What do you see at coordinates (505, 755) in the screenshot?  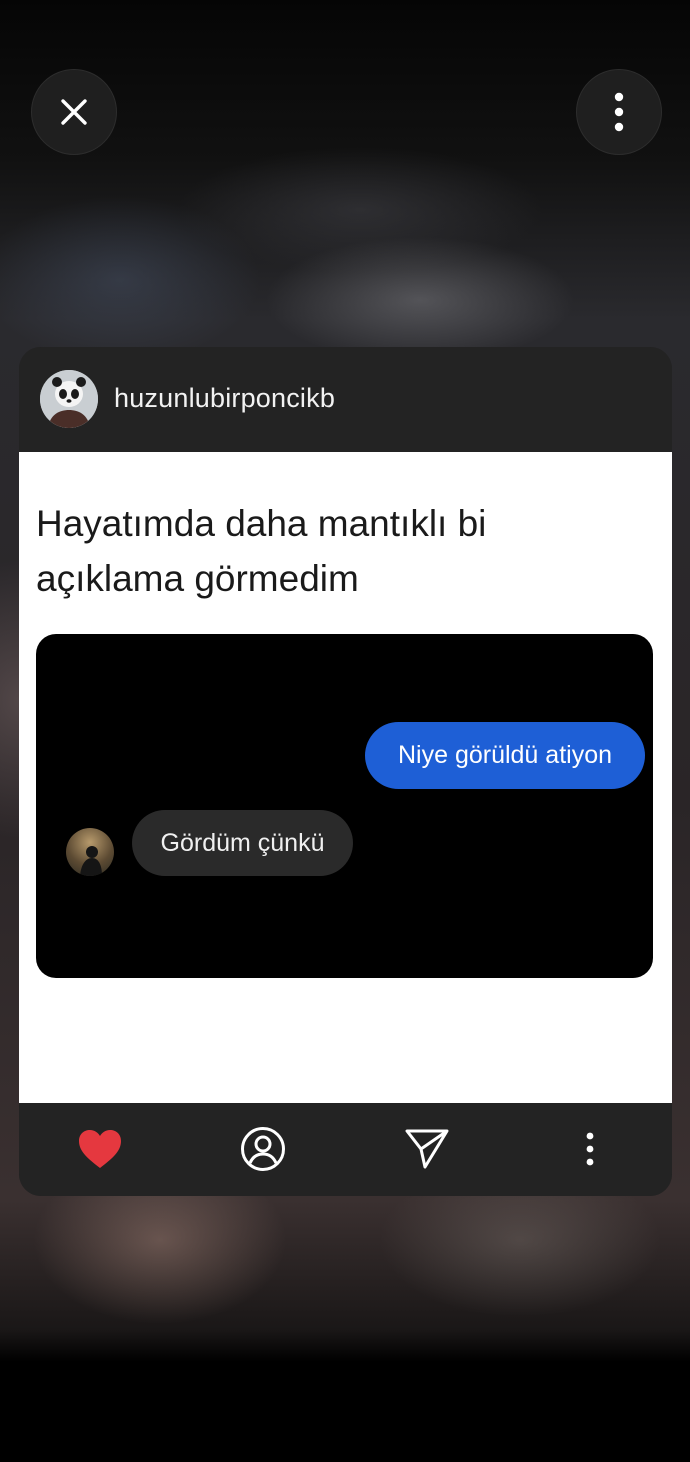 I see `outgoing-message-bubble: Niye görüldü atiyon` at bounding box center [505, 755].